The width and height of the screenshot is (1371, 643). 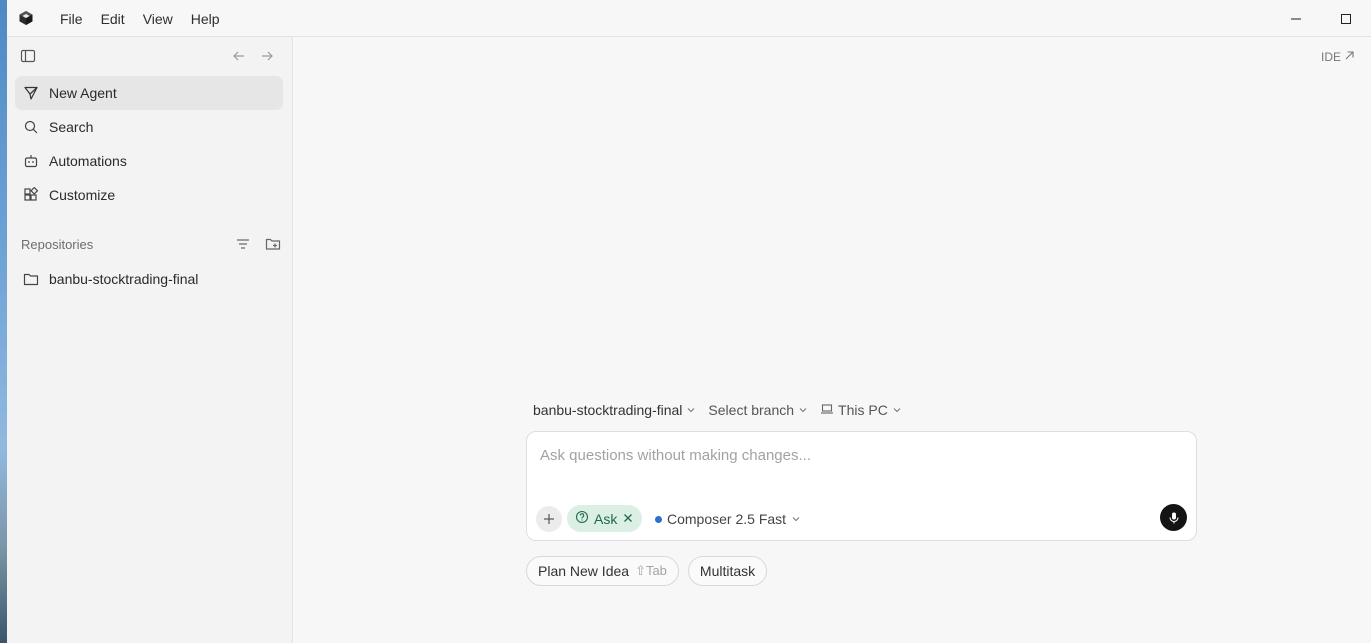 What do you see at coordinates (83, 93) in the screenshot?
I see `sidebar-item-label: New Agent` at bounding box center [83, 93].